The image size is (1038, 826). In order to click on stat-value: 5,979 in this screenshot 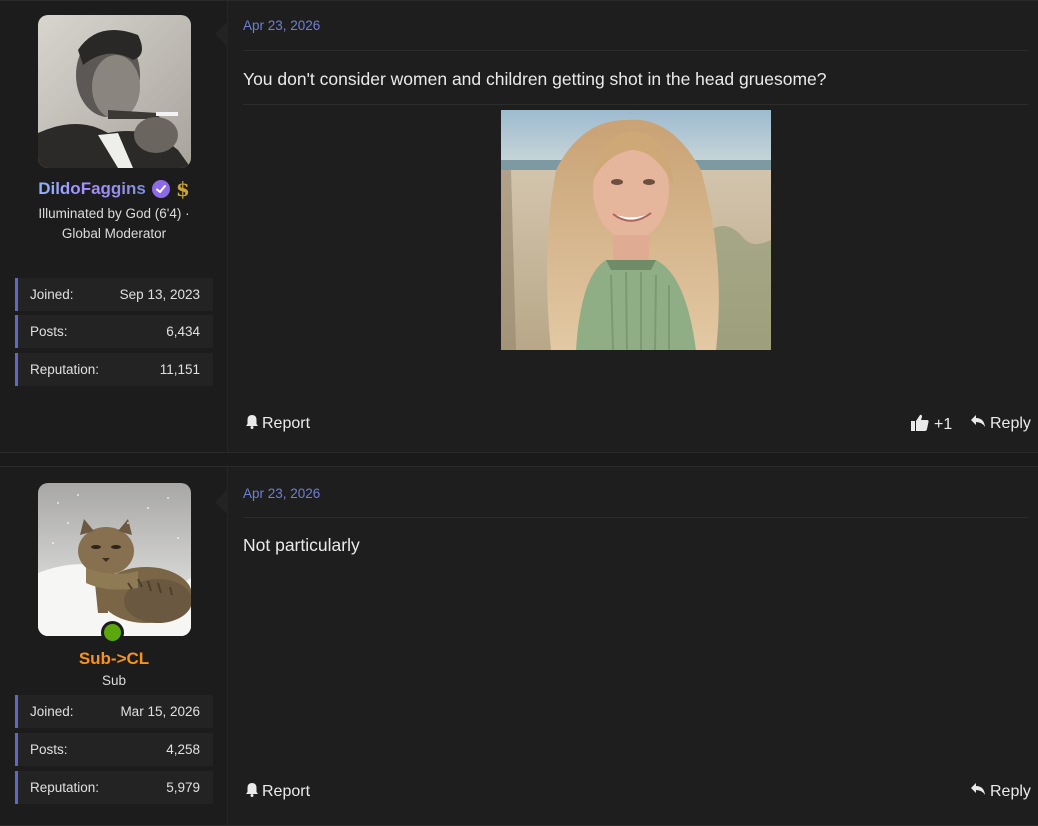, I will do `click(183, 787)`.